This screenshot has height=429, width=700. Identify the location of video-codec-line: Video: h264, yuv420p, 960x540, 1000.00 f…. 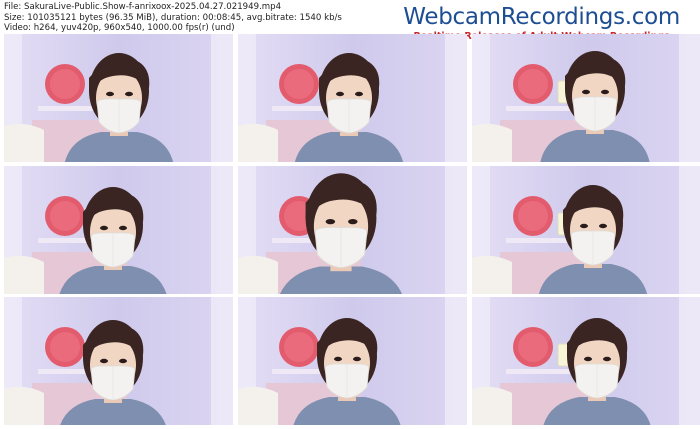
(119, 28).